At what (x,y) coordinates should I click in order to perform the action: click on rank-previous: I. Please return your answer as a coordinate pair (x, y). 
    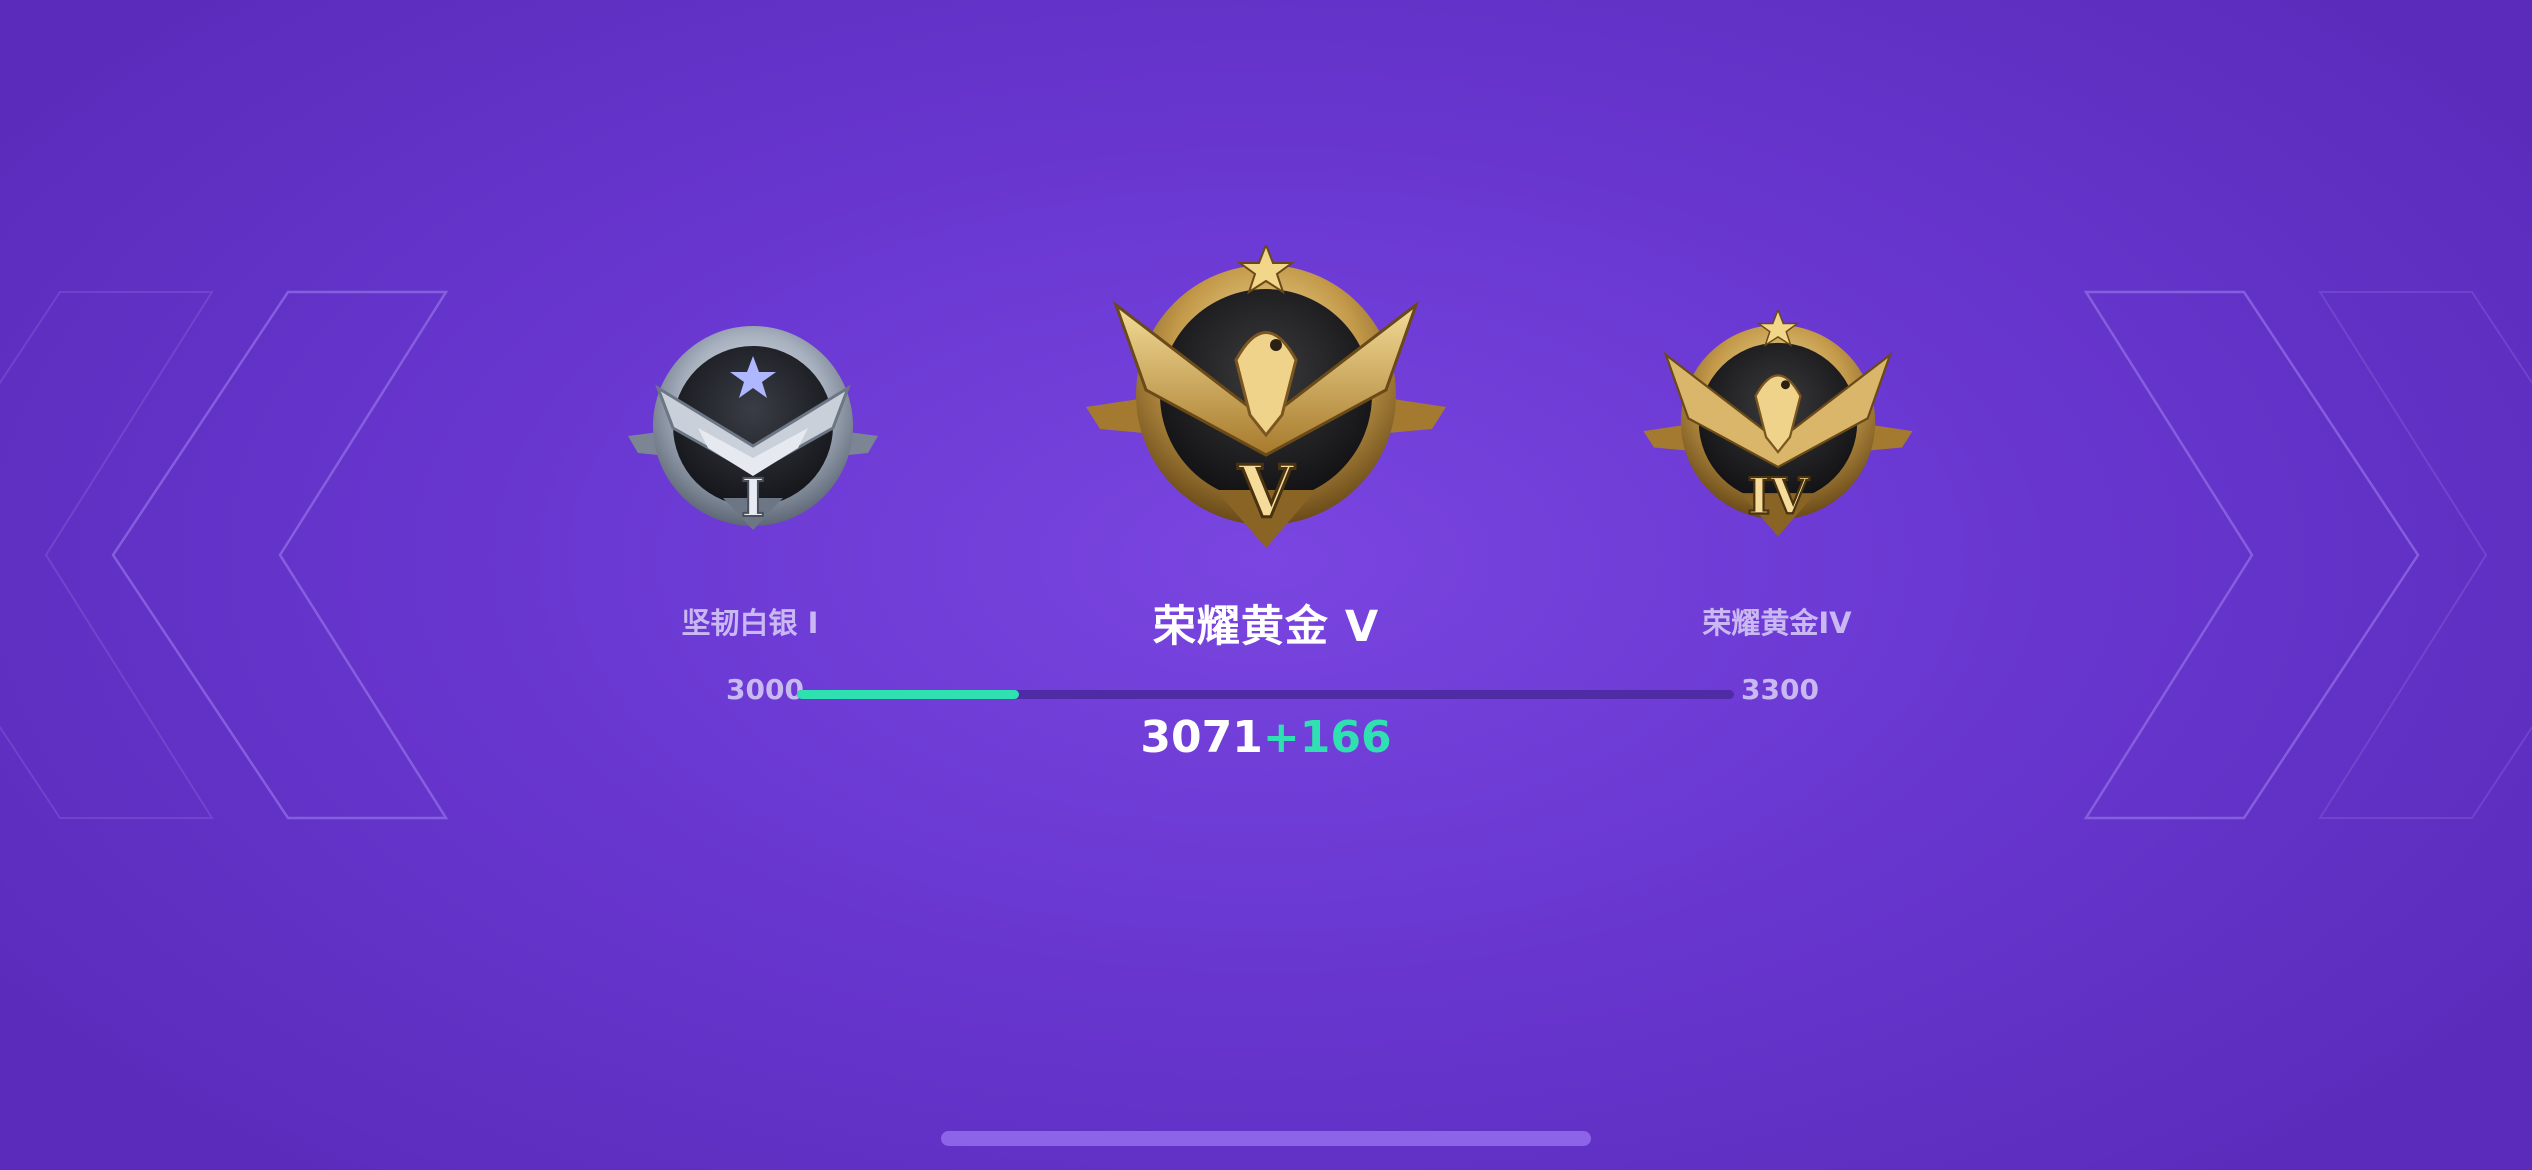
    Looking at the image, I should click on (753, 425).